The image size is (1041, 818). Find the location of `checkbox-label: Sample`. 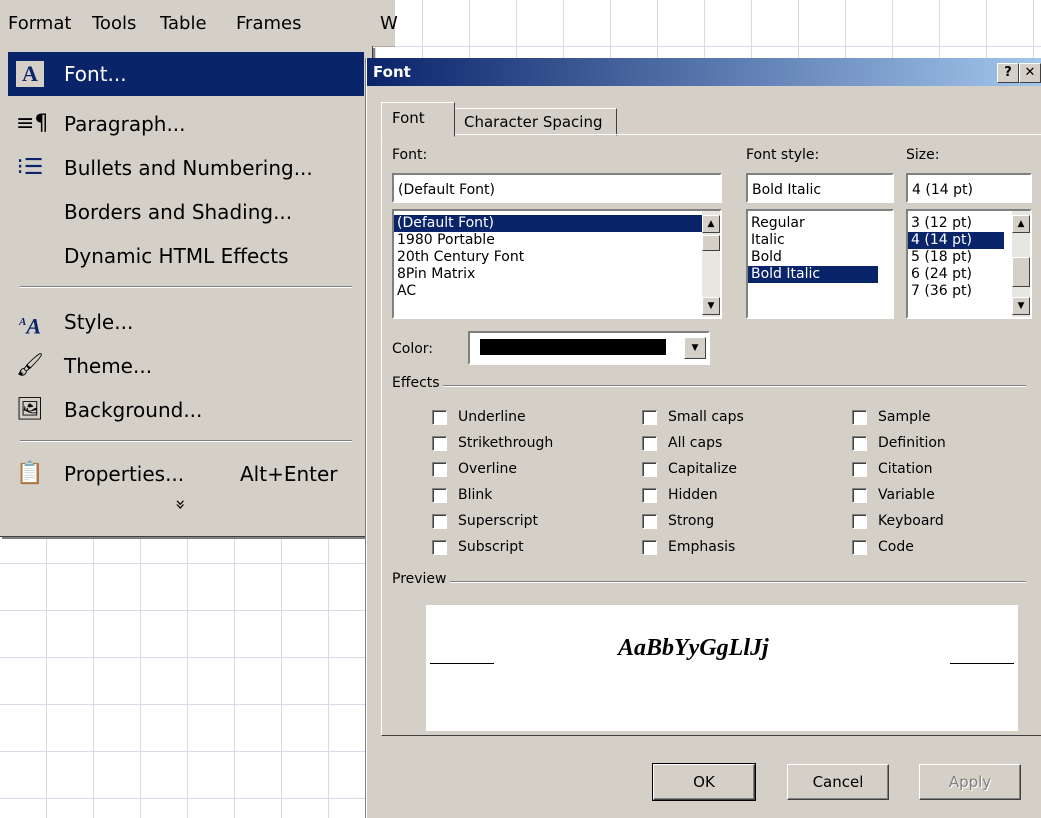

checkbox-label: Sample is located at coordinates (904, 417).